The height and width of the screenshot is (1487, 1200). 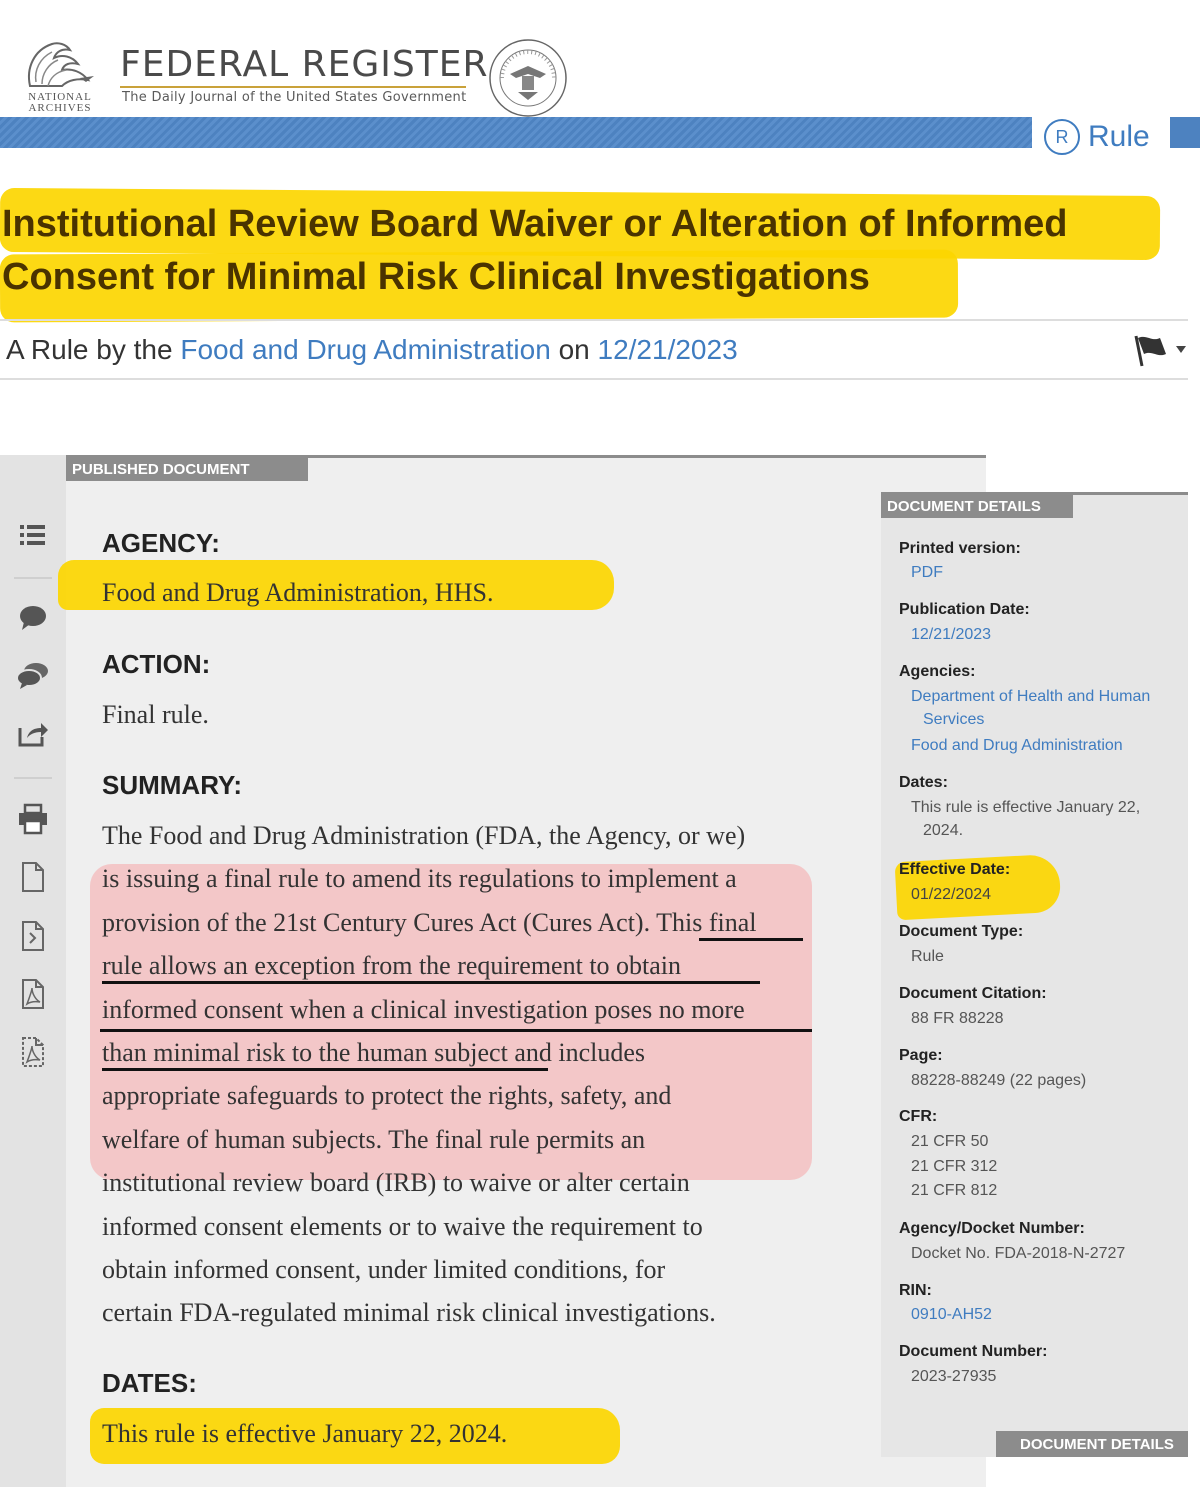 I want to click on national-archives-text: NATIONAL ARCHIVES, so click(x=60, y=103).